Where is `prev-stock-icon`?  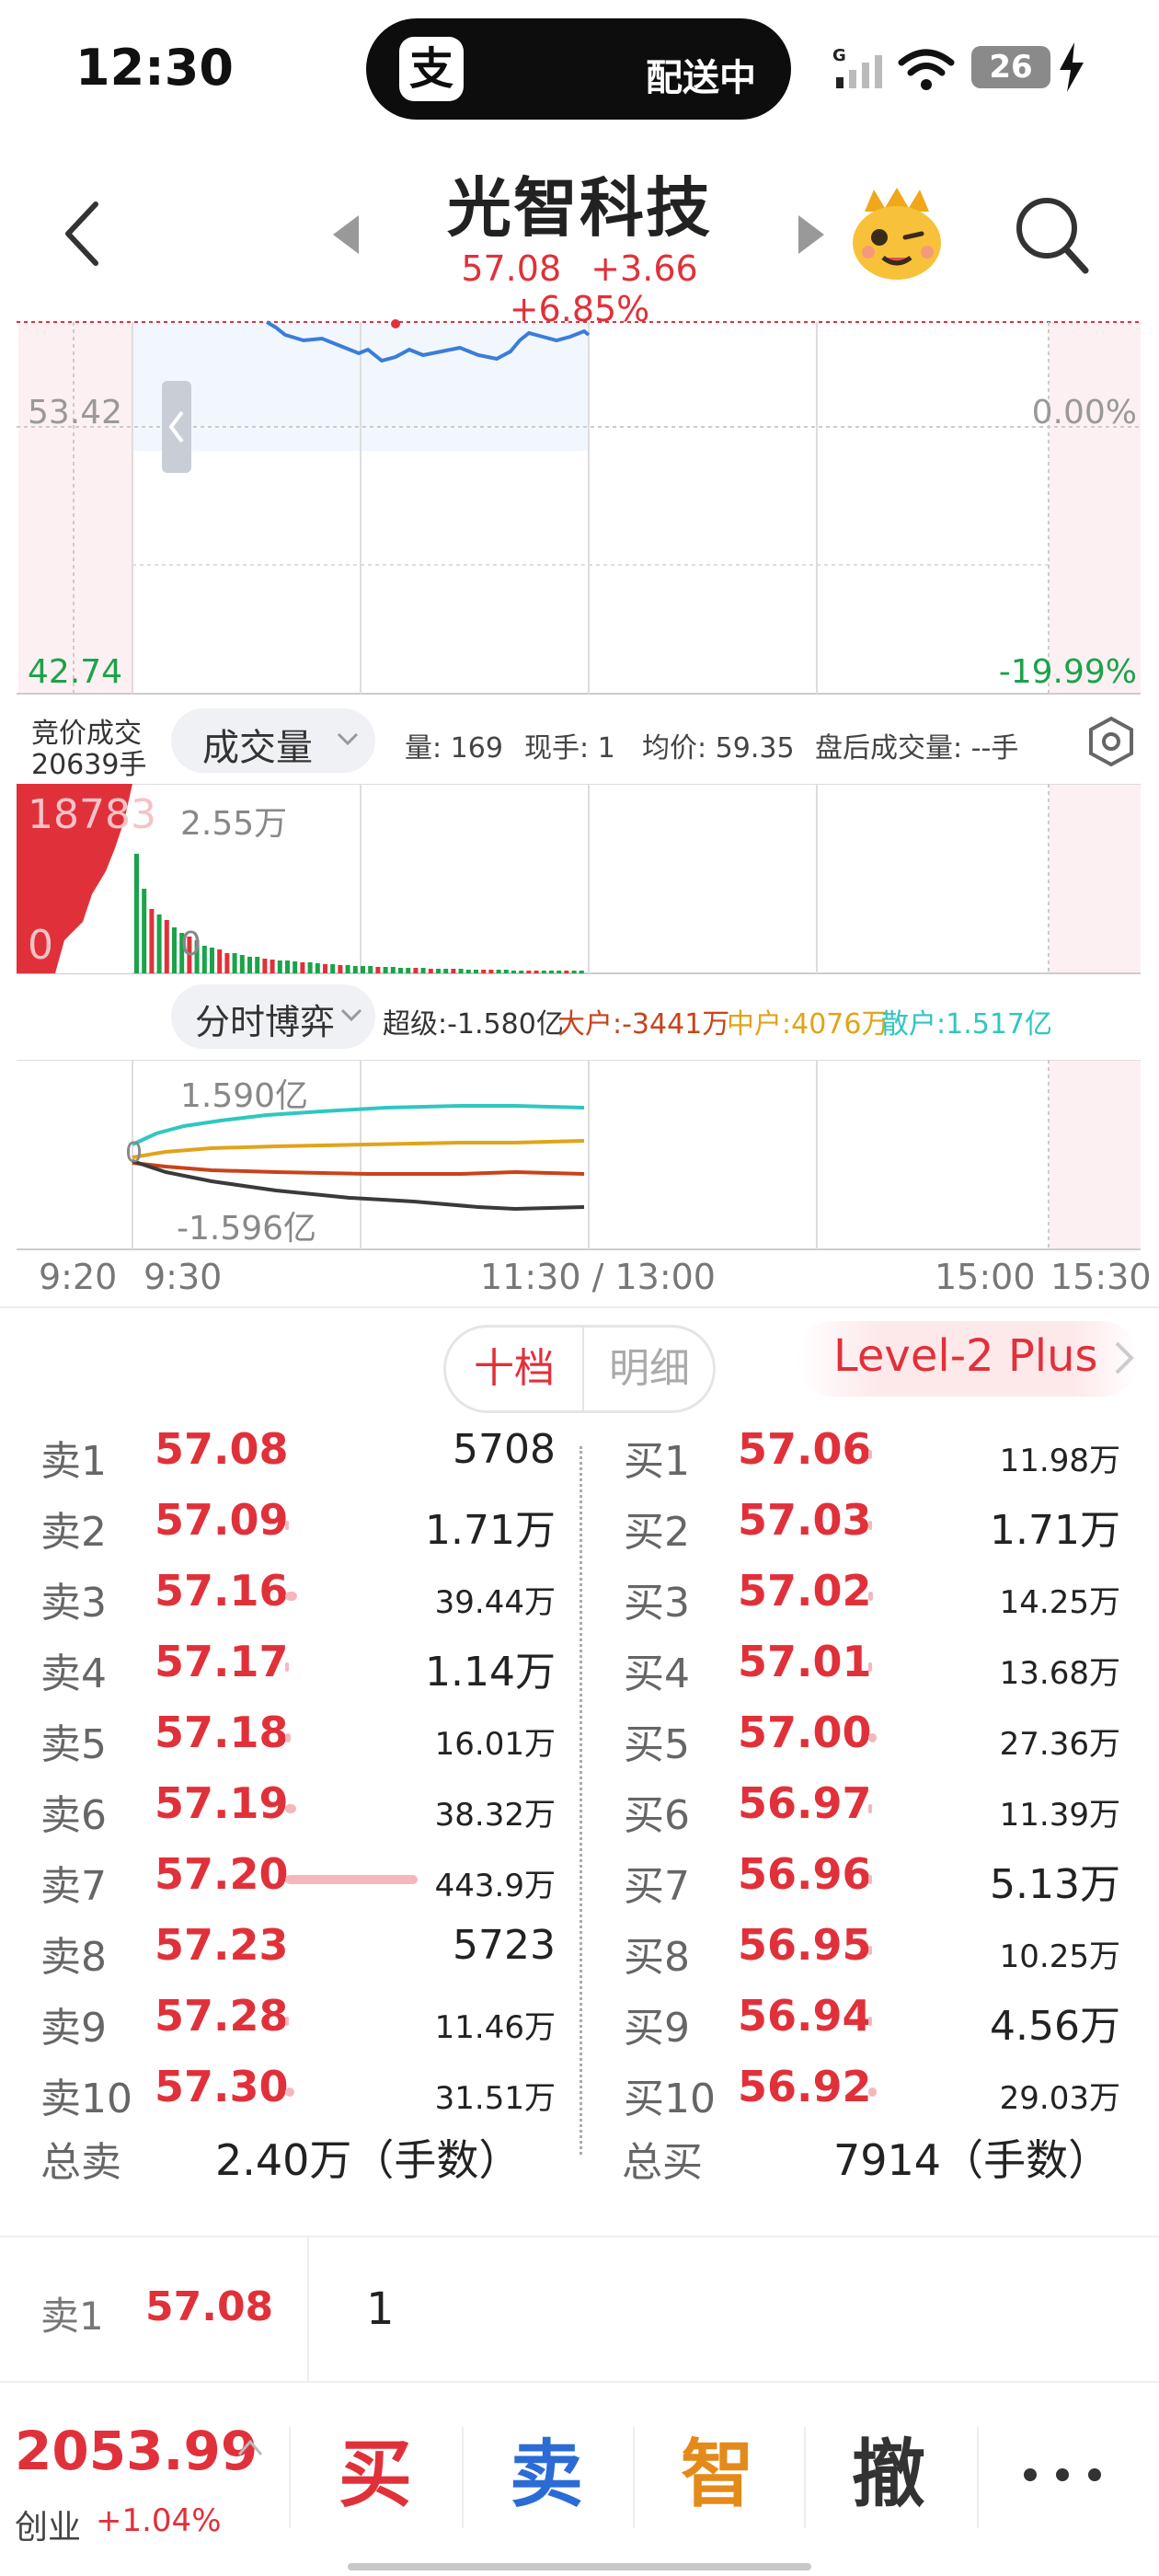 prev-stock-icon is located at coordinates (345, 235).